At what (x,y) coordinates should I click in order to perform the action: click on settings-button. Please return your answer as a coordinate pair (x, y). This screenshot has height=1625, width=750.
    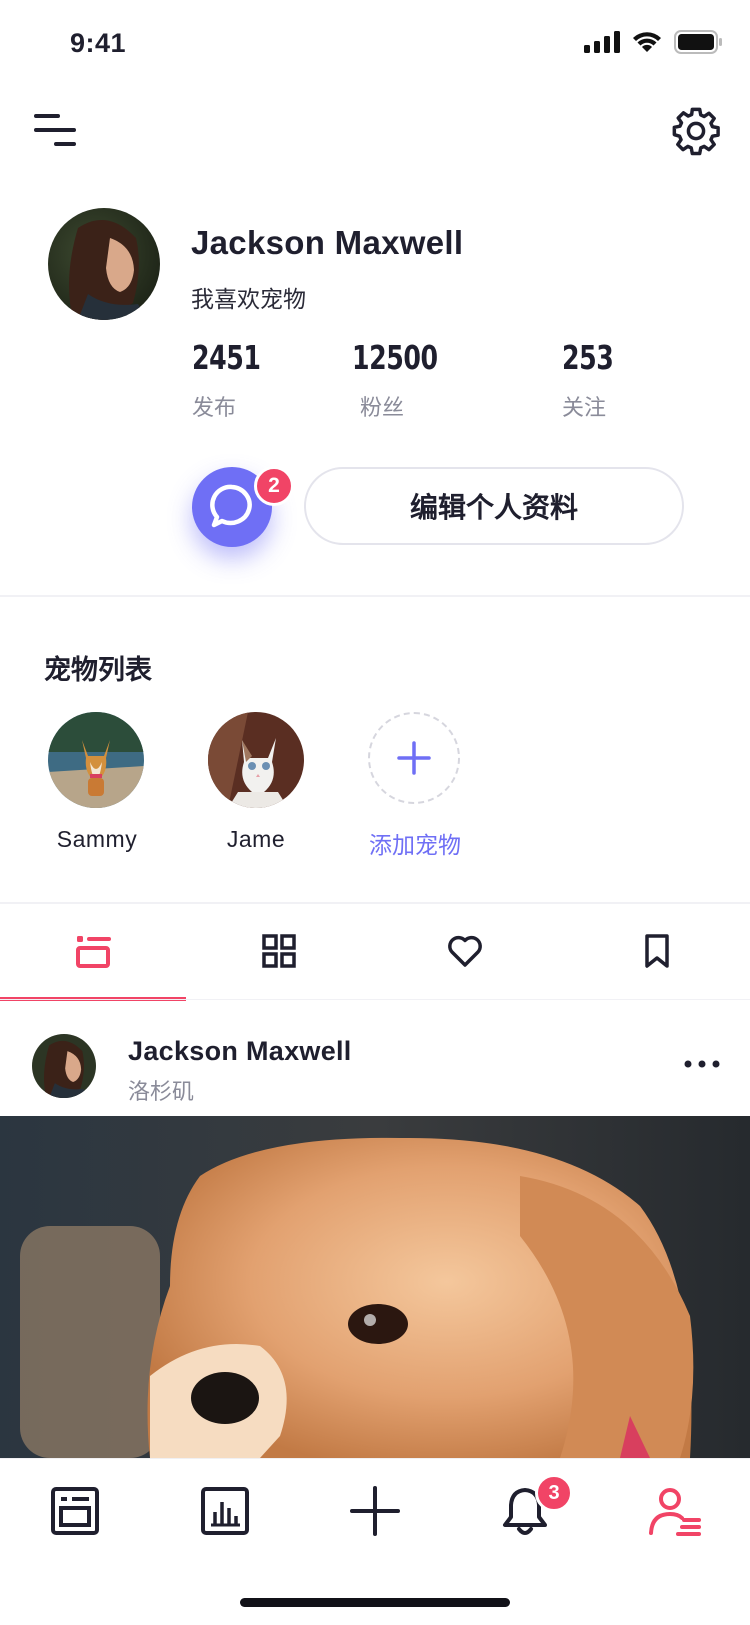
    Looking at the image, I should click on (696, 131).